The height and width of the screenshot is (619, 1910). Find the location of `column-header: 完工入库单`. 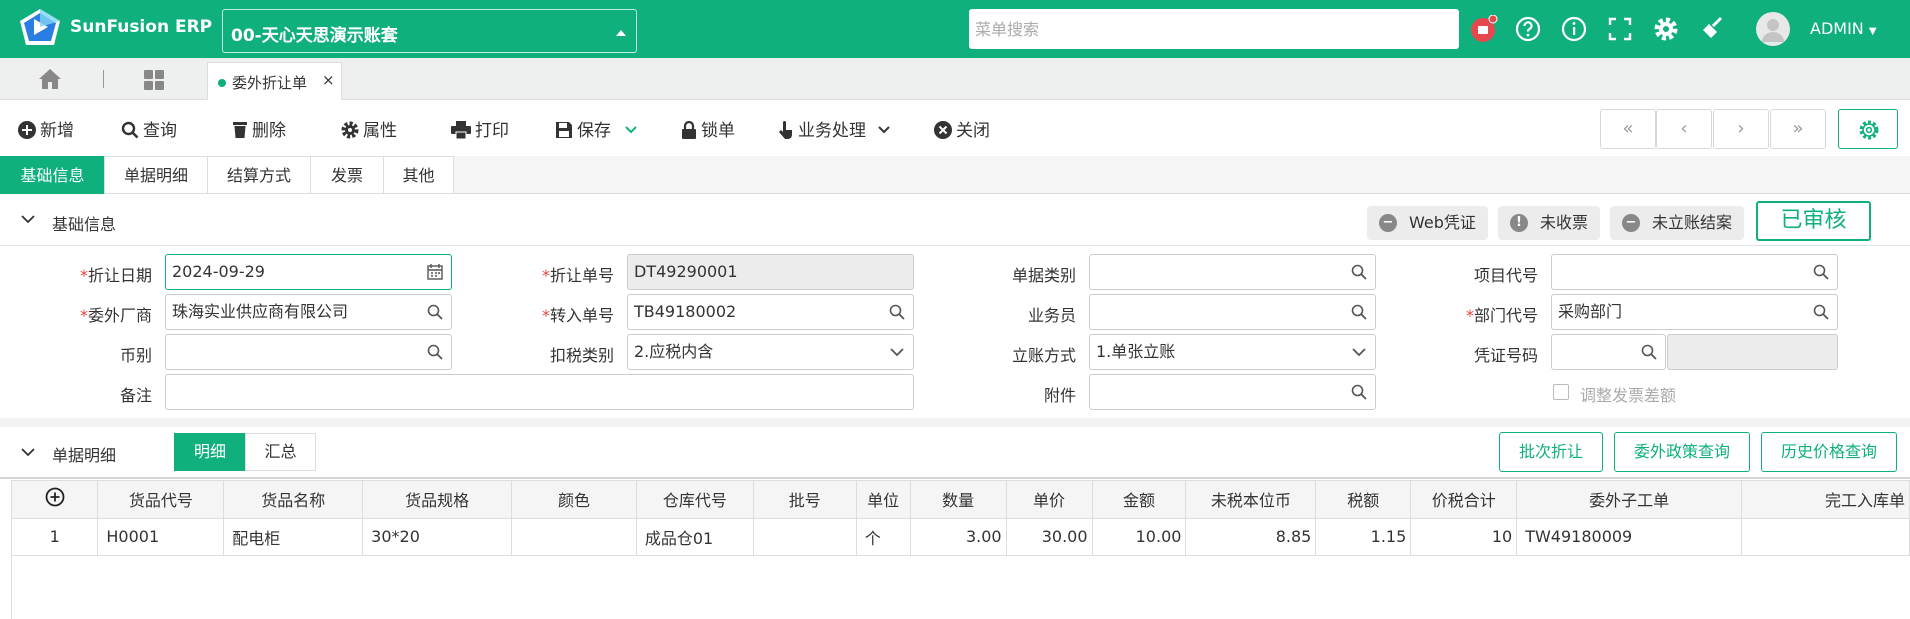

column-header: 完工入库单 is located at coordinates (1825, 500).